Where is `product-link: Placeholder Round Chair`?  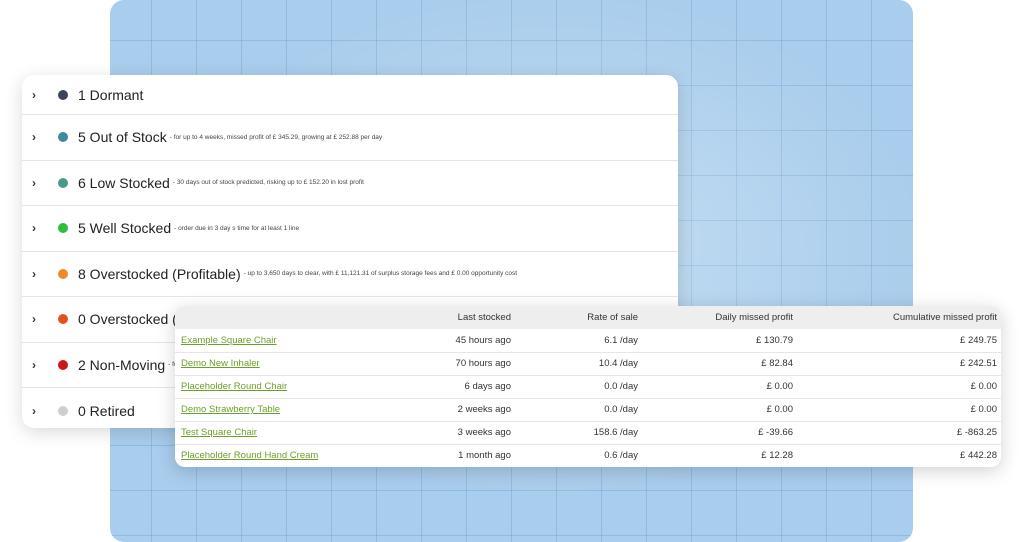 product-link: Placeholder Round Chair is located at coordinates (234, 386).